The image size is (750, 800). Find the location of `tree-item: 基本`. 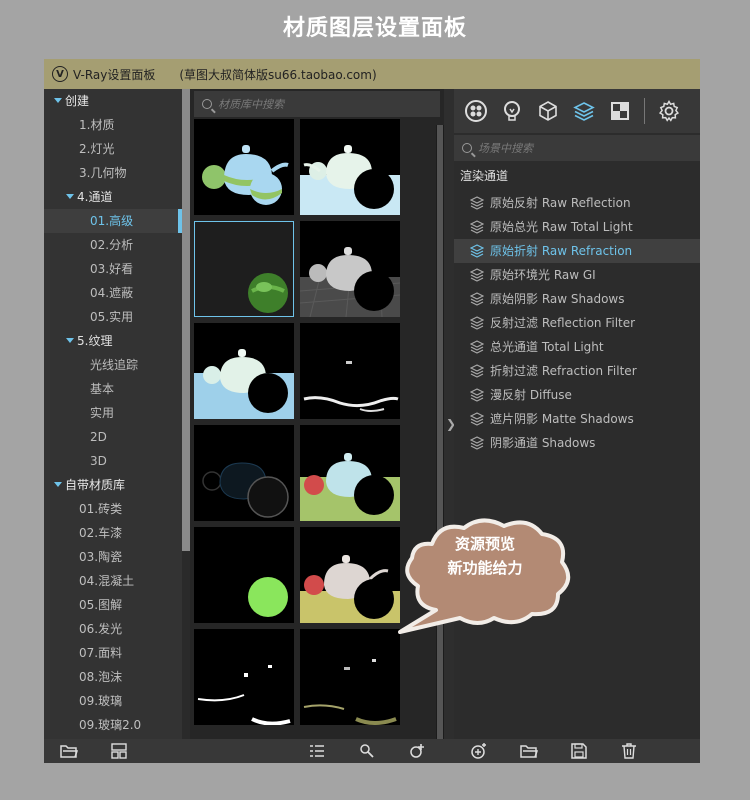

tree-item: 基本 is located at coordinates (113, 389).